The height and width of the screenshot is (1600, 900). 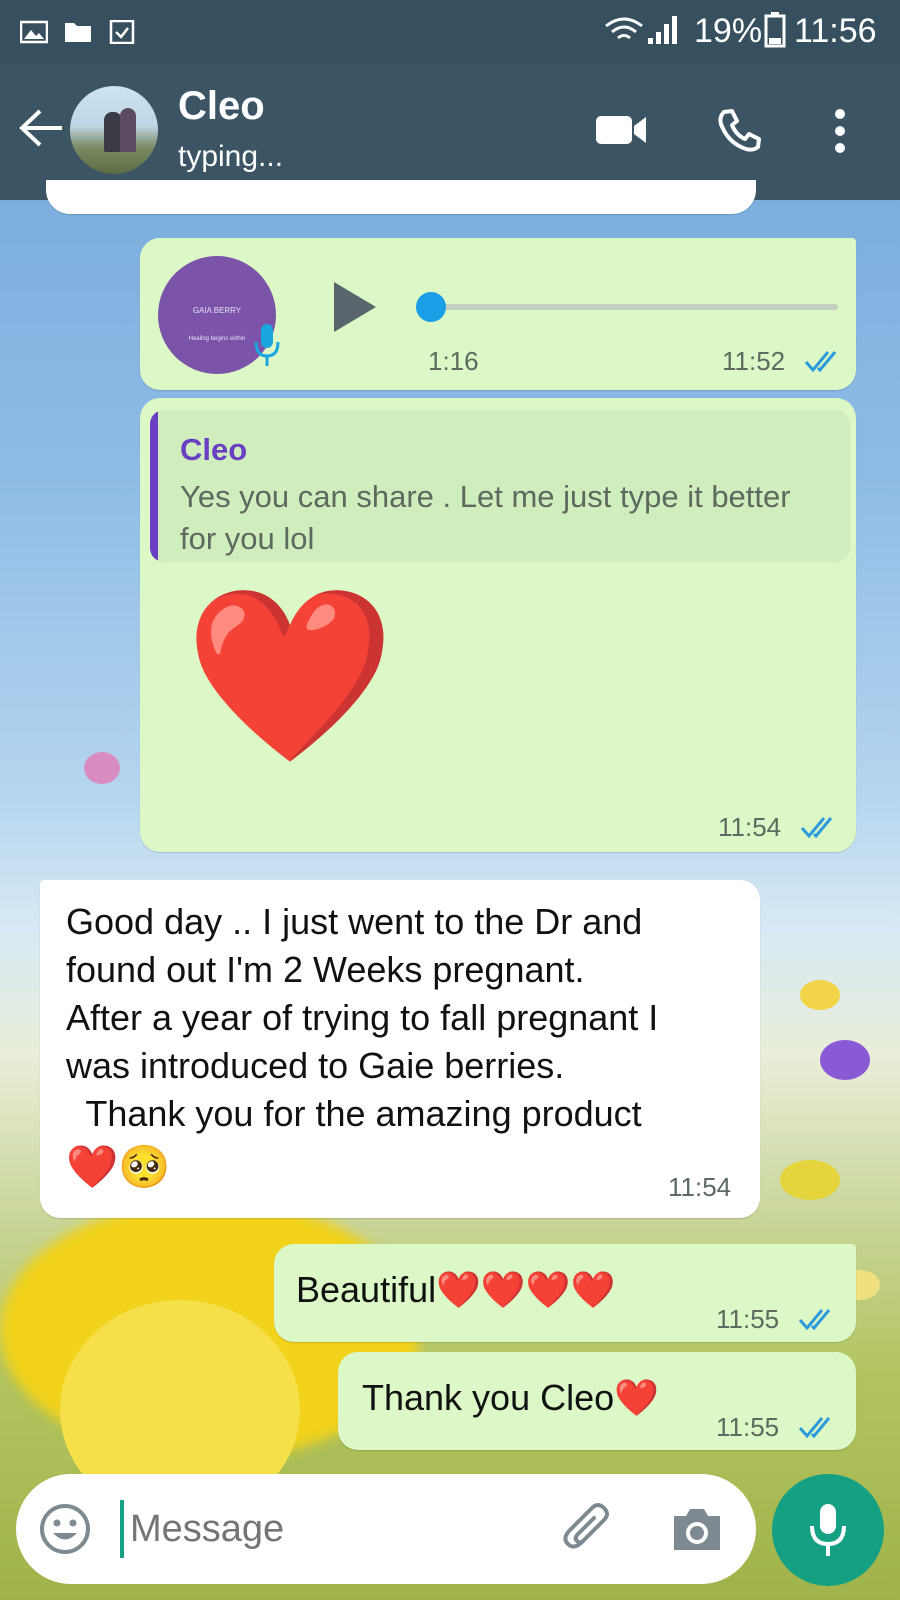 What do you see at coordinates (775, 30) in the screenshot?
I see `battery-icon` at bounding box center [775, 30].